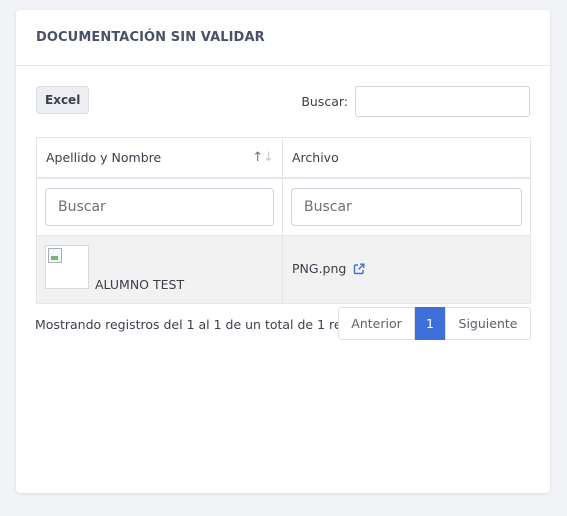  I want to click on pagination: Anterior 1 Siguiente, so click(434, 323).